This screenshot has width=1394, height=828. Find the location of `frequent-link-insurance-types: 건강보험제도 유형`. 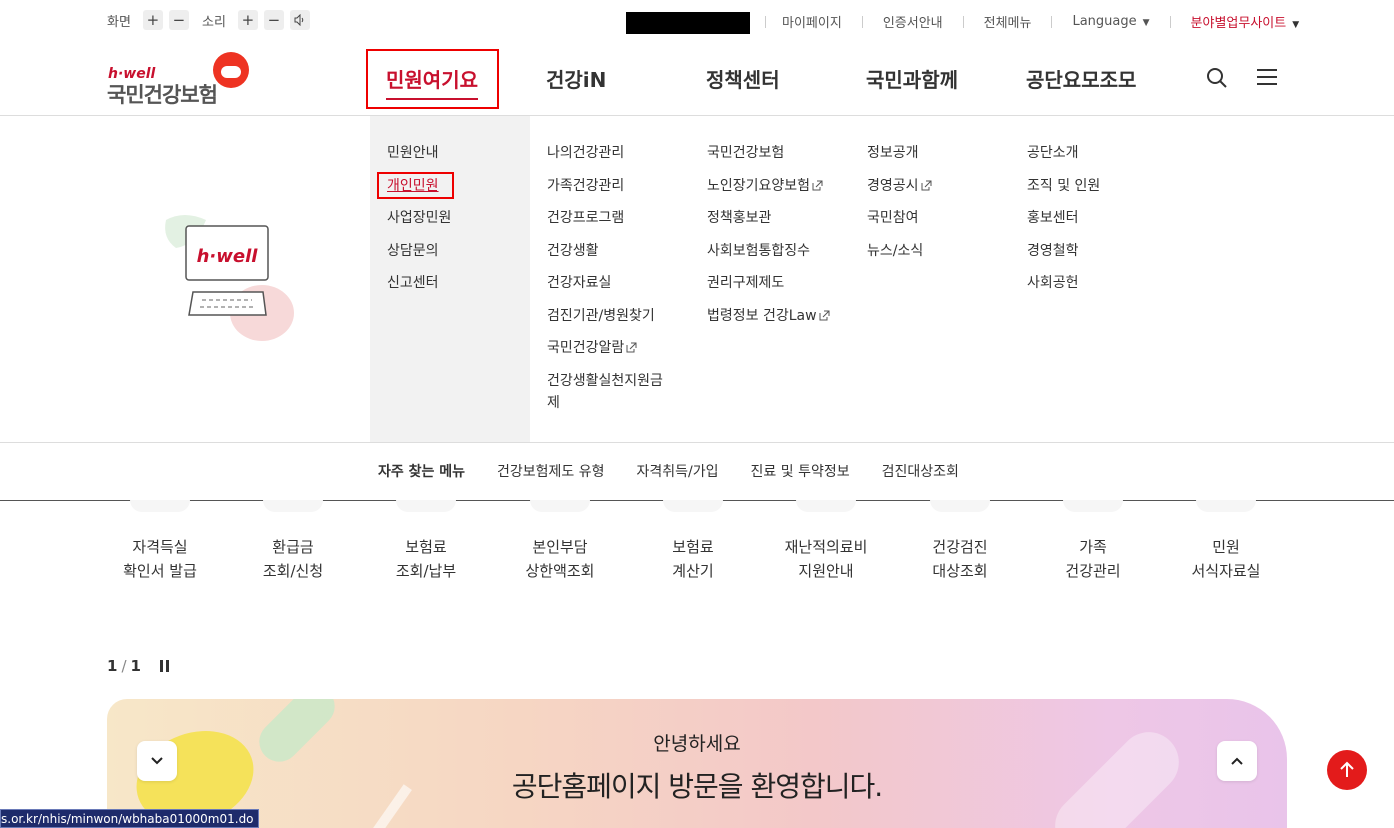

frequent-link-insurance-types: 건강보험제도 유형 is located at coordinates (551, 471).